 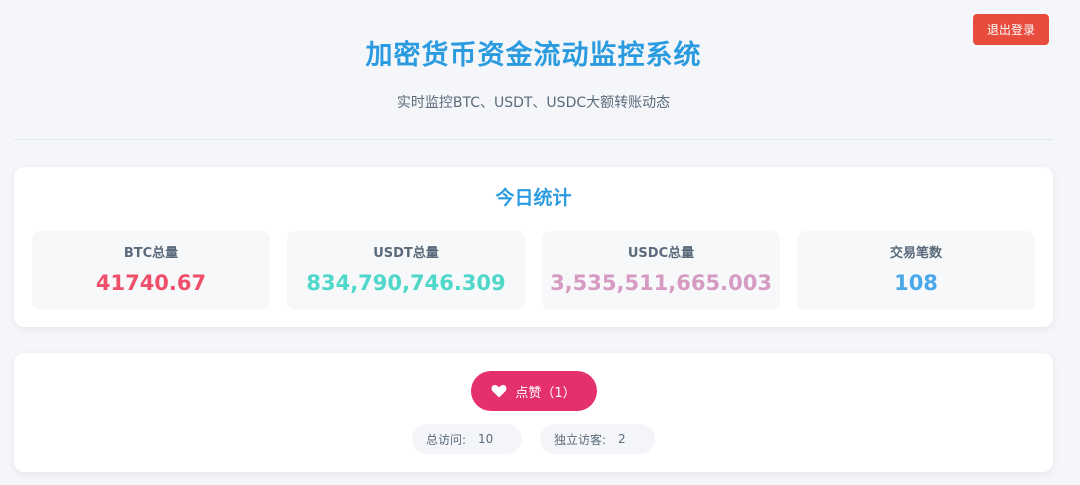 I want to click on unique-visitors-badge: 独立访客: 2, so click(x=597, y=439).